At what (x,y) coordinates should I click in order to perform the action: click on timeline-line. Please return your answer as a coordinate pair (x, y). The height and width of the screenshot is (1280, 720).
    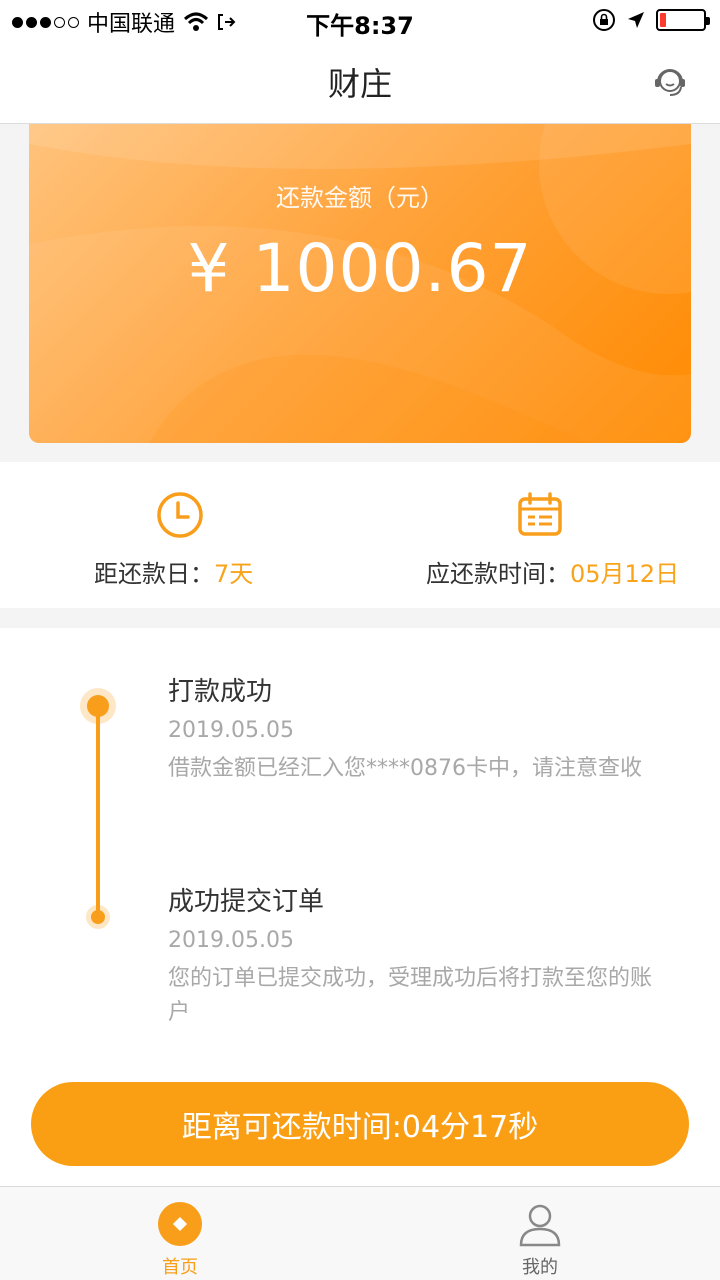
    Looking at the image, I should click on (98, 812).